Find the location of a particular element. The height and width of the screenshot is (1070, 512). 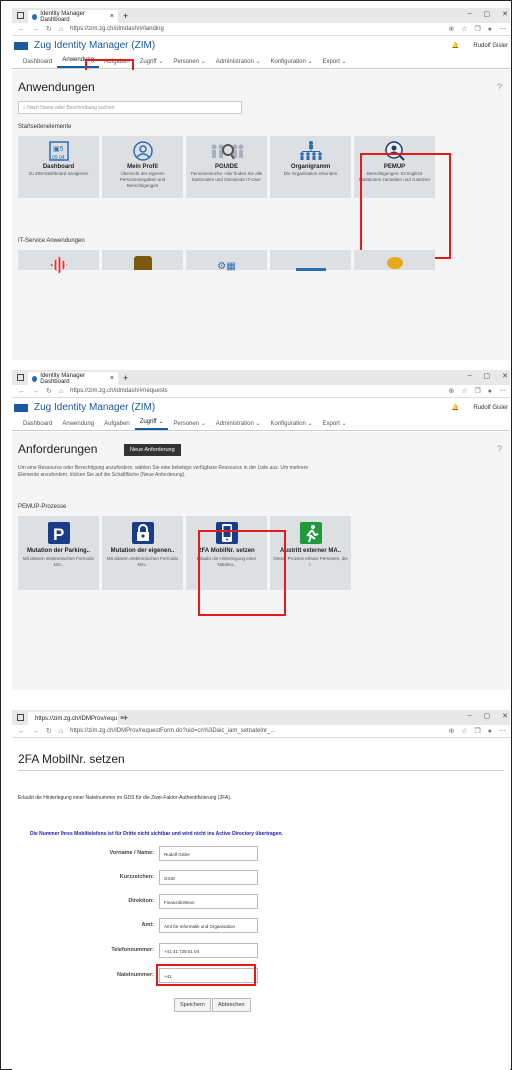

tile-organigramm: Organigramm Die Organisation erkunden is located at coordinates (310, 167).